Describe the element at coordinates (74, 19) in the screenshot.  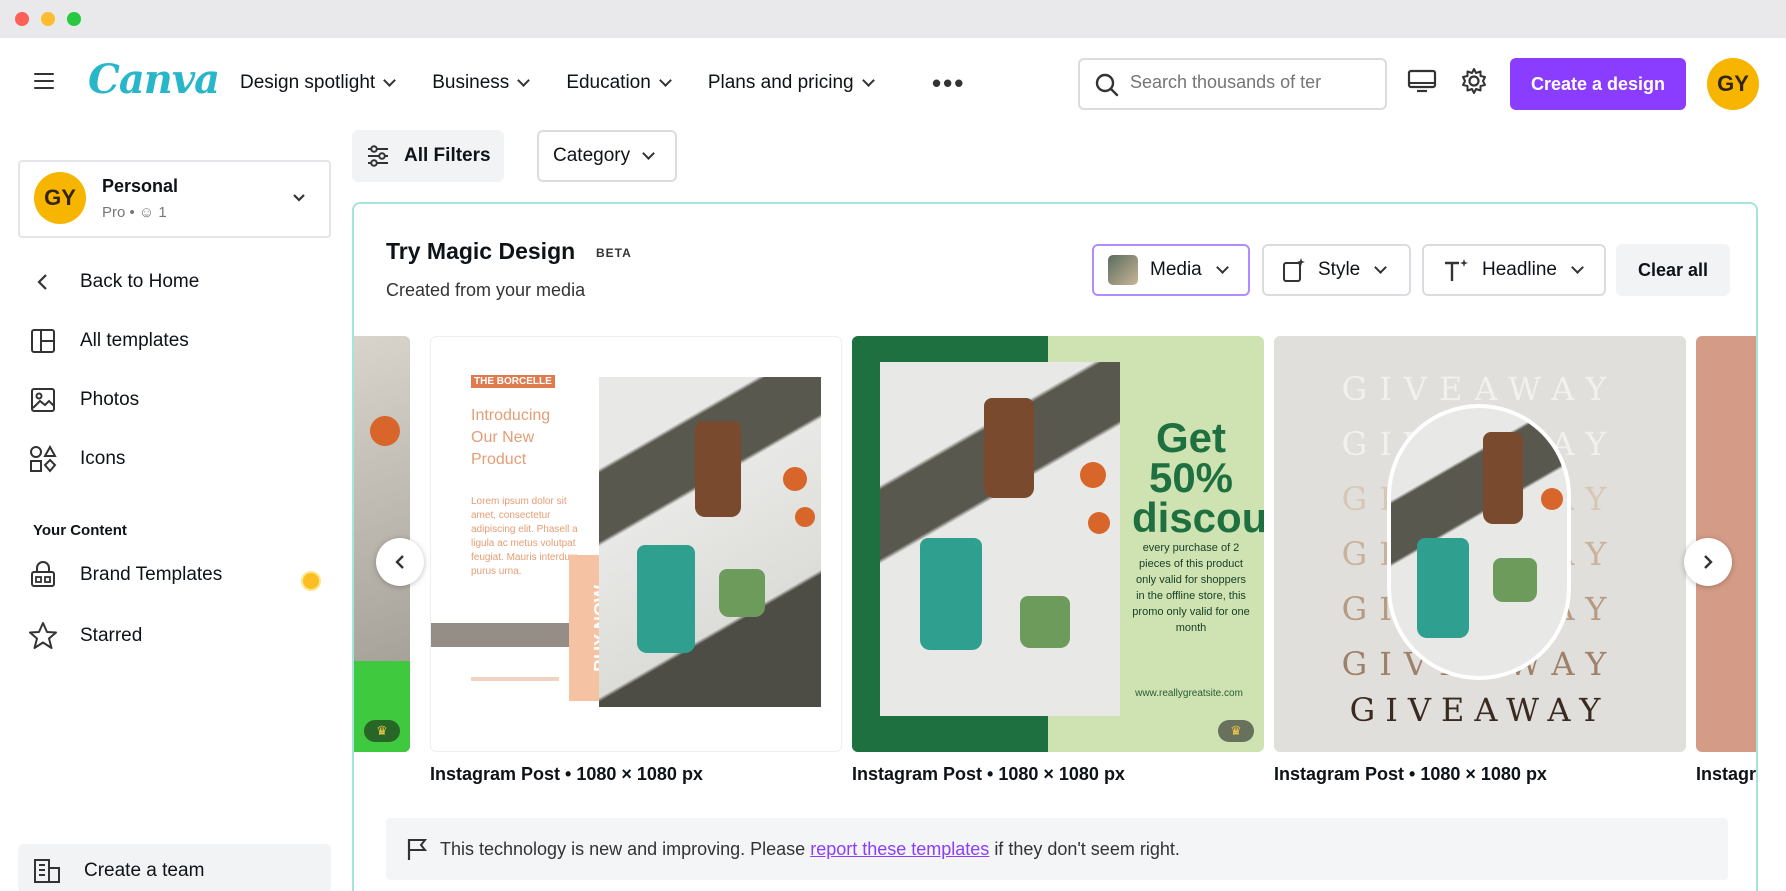
I see `maximize-window-button` at that location.